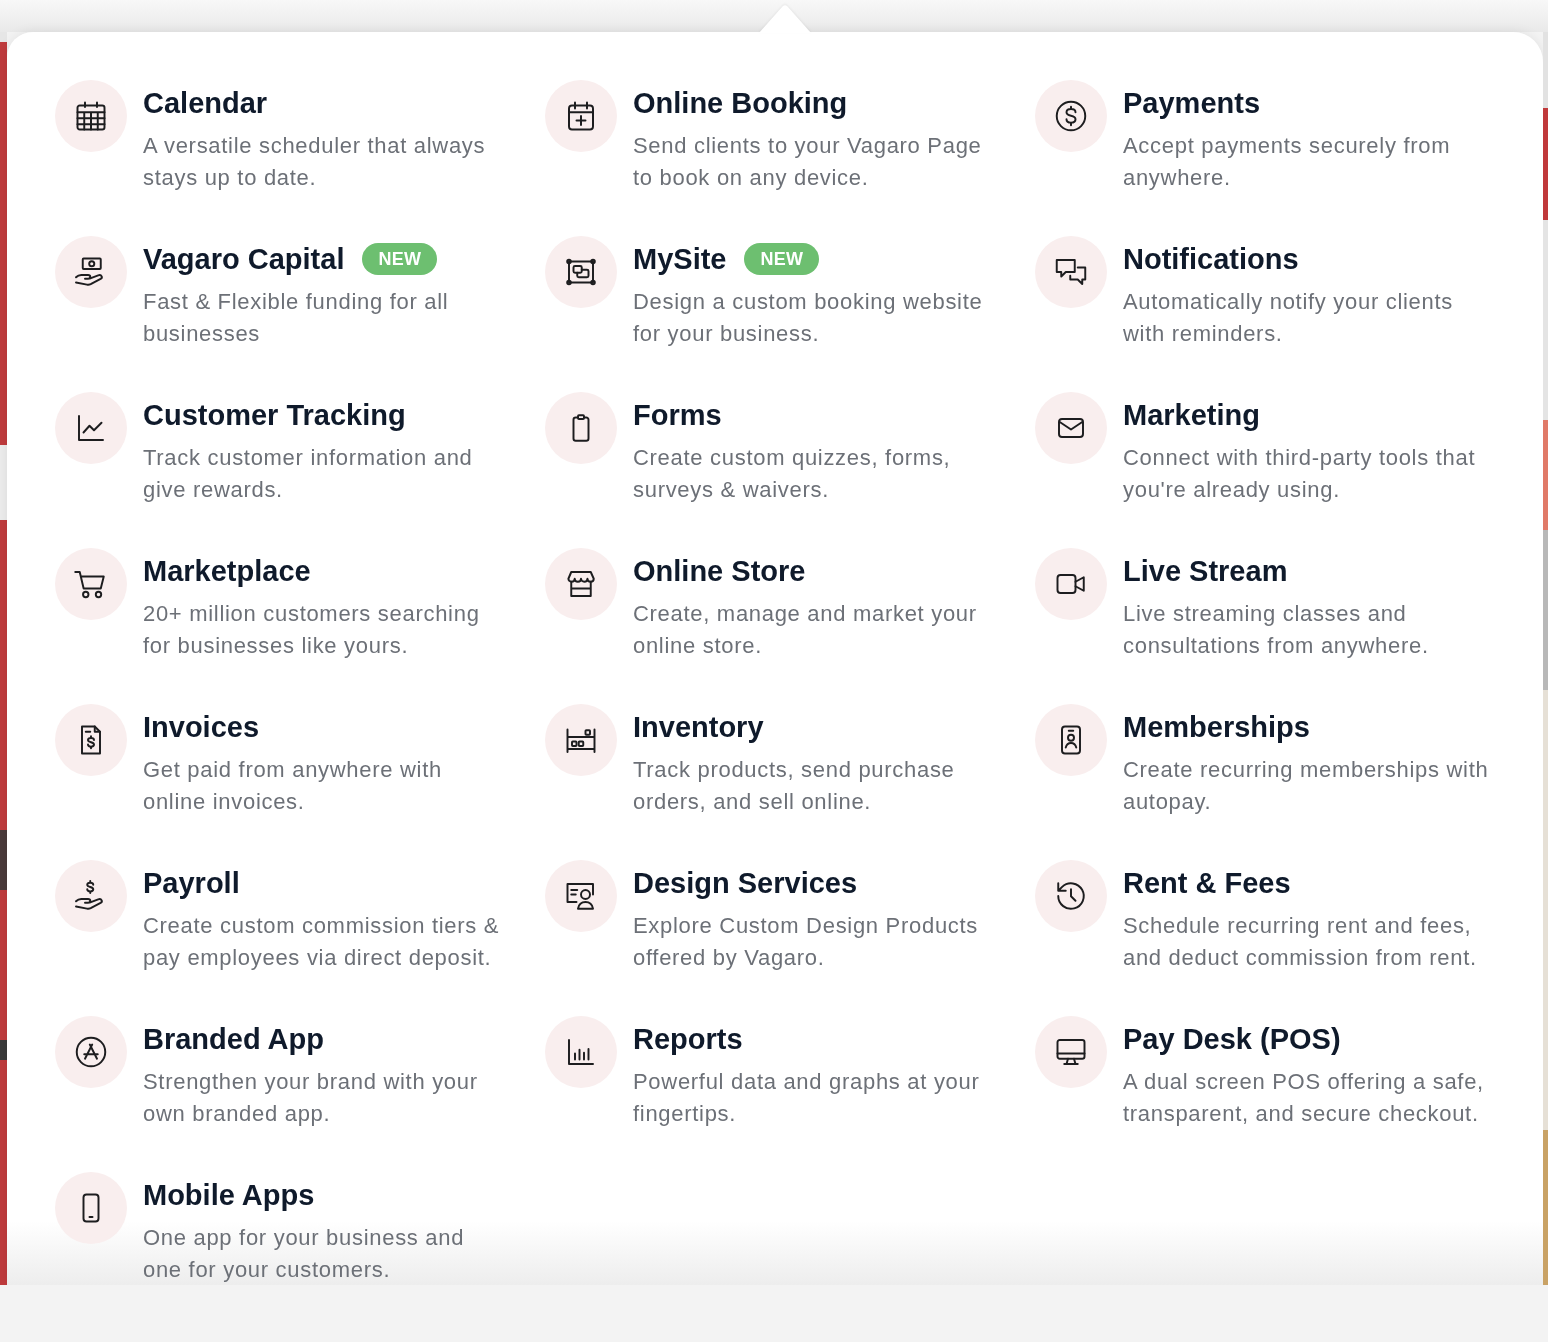  What do you see at coordinates (1300, 942) in the screenshot?
I see `feature-description: Schedule recurring rent and fees, and deduct commission from rent.` at bounding box center [1300, 942].